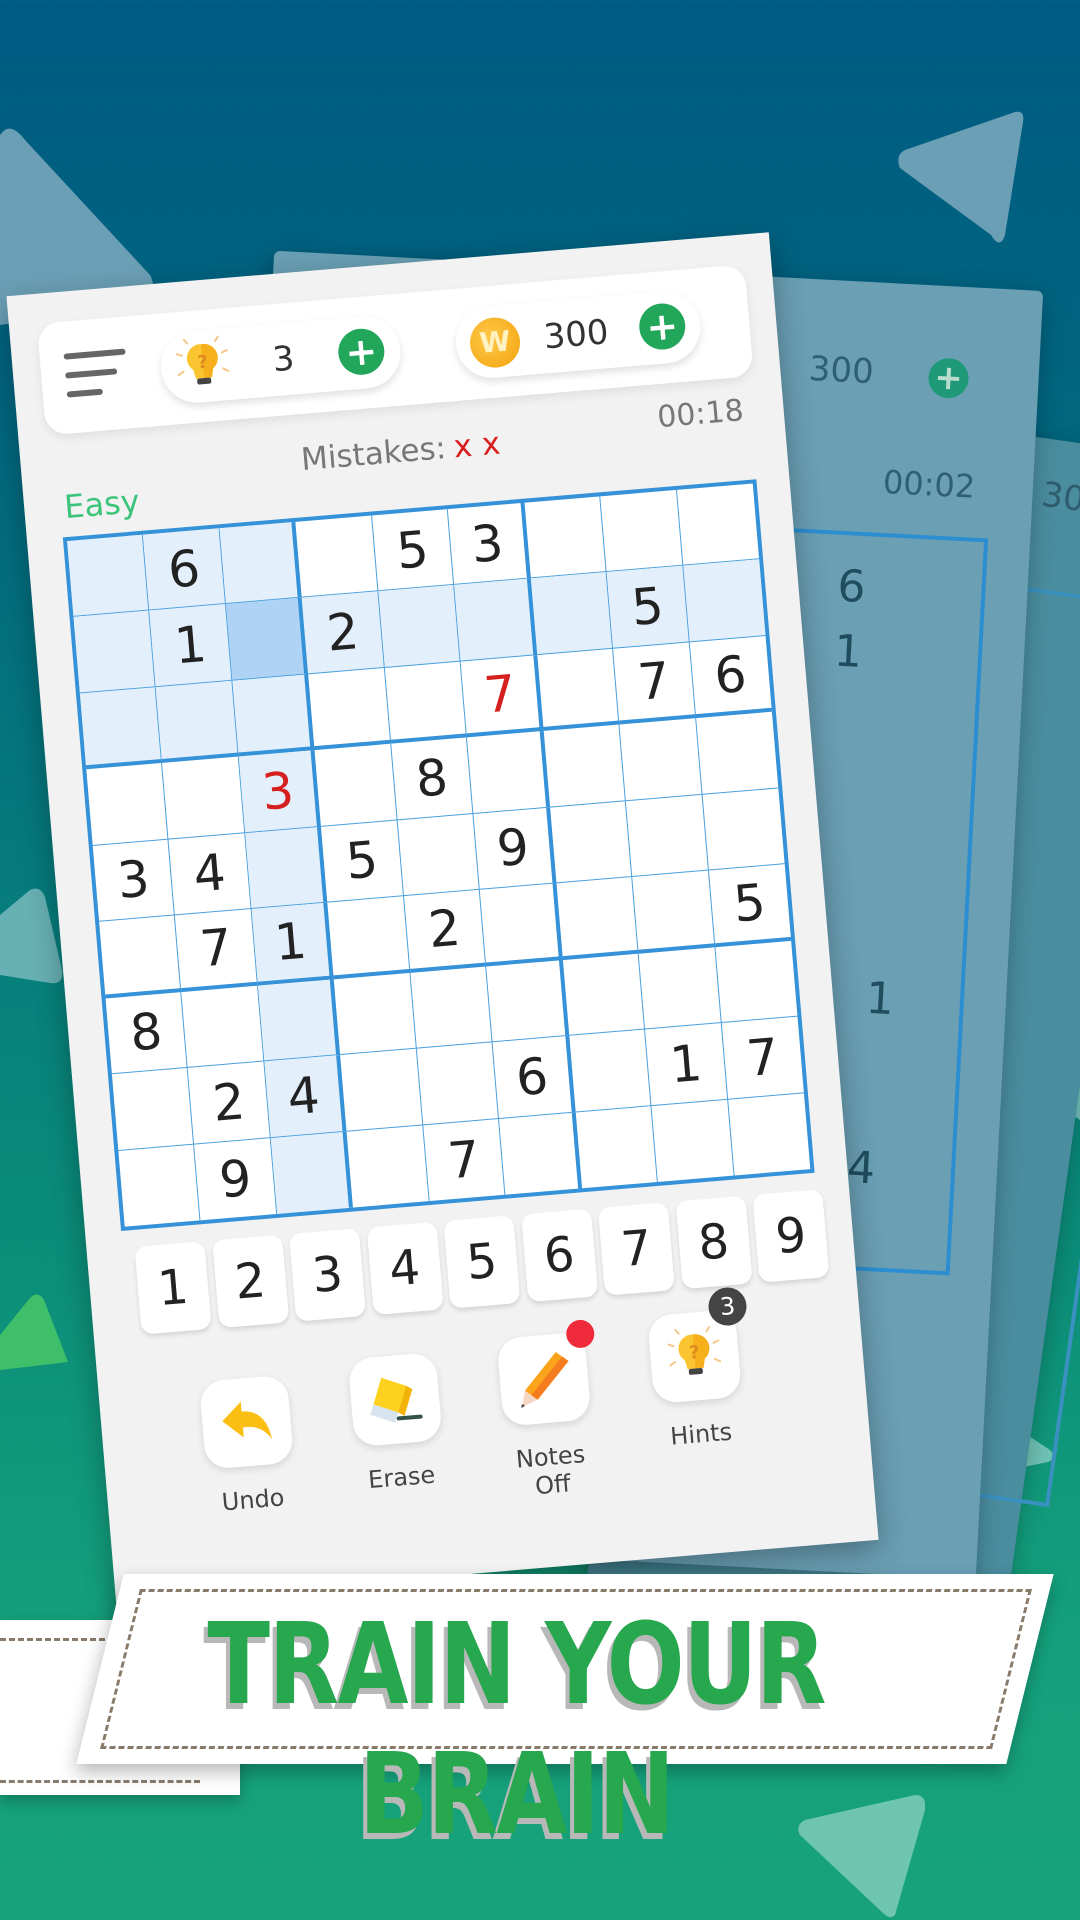  Describe the element at coordinates (546, 1411) in the screenshot. I see `notes-toggle-button: Notes Off` at that location.